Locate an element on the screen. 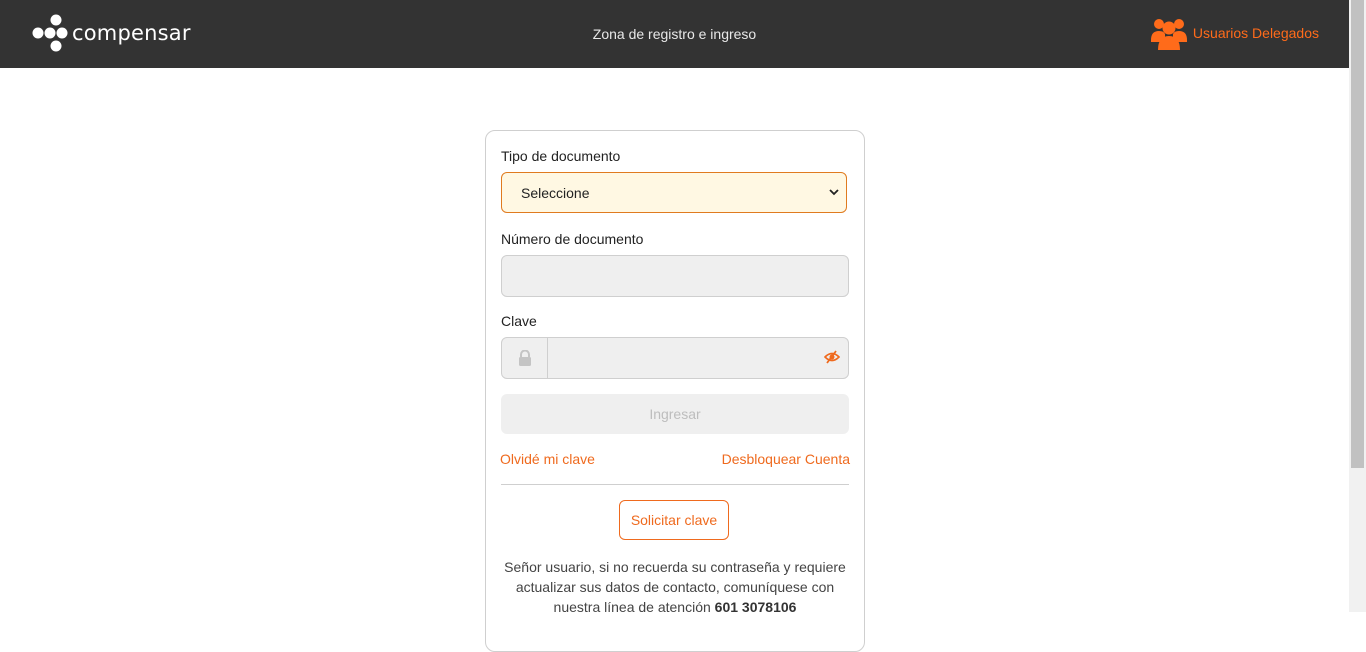  usuarios-delegados-label: Usuarios Delegados is located at coordinates (1255, 33).